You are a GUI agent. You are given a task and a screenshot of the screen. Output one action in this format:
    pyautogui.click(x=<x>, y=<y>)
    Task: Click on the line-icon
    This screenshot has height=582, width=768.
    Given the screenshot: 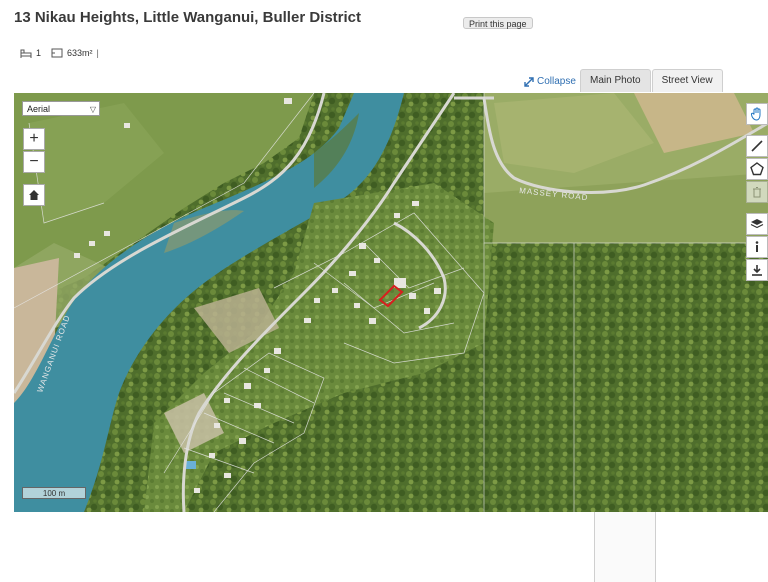 What is the action you would take?
    pyautogui.click(x=757, y=146)
    